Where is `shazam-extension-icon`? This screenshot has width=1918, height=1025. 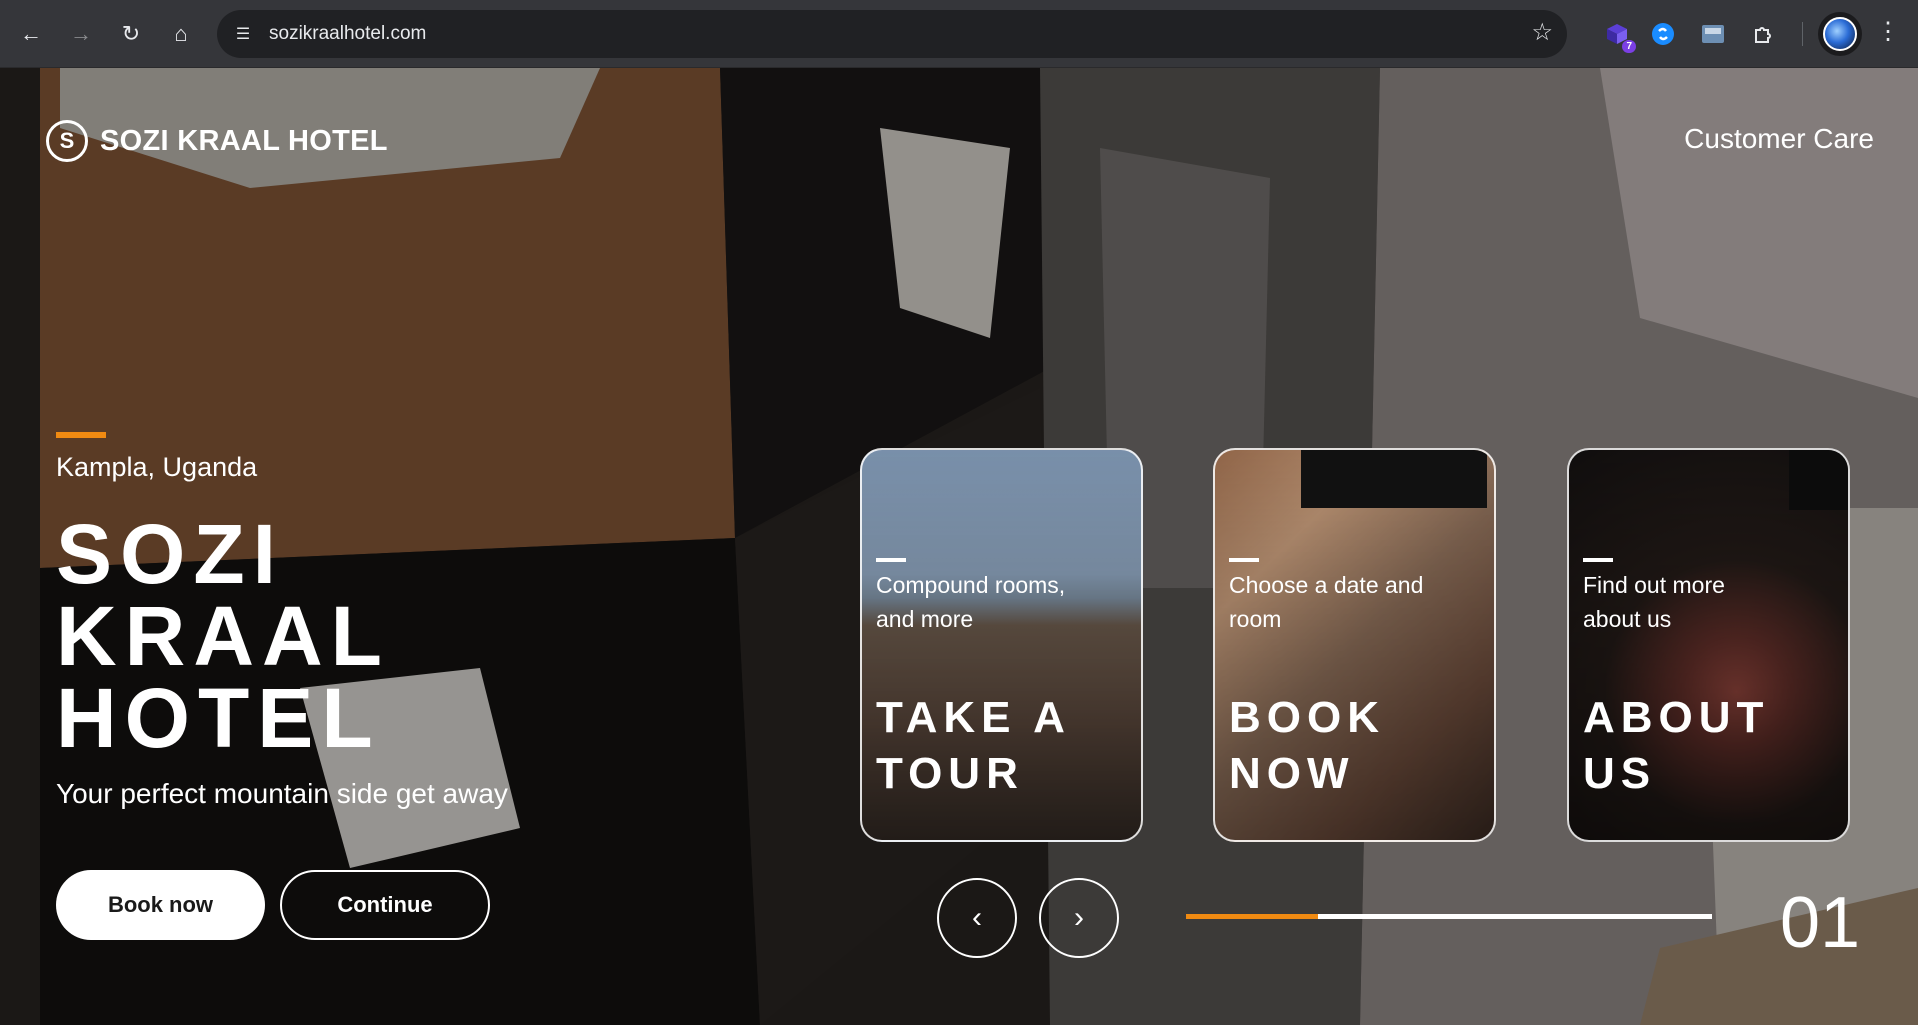 shazam-extension-icon is located at coordinates (1663, 34).